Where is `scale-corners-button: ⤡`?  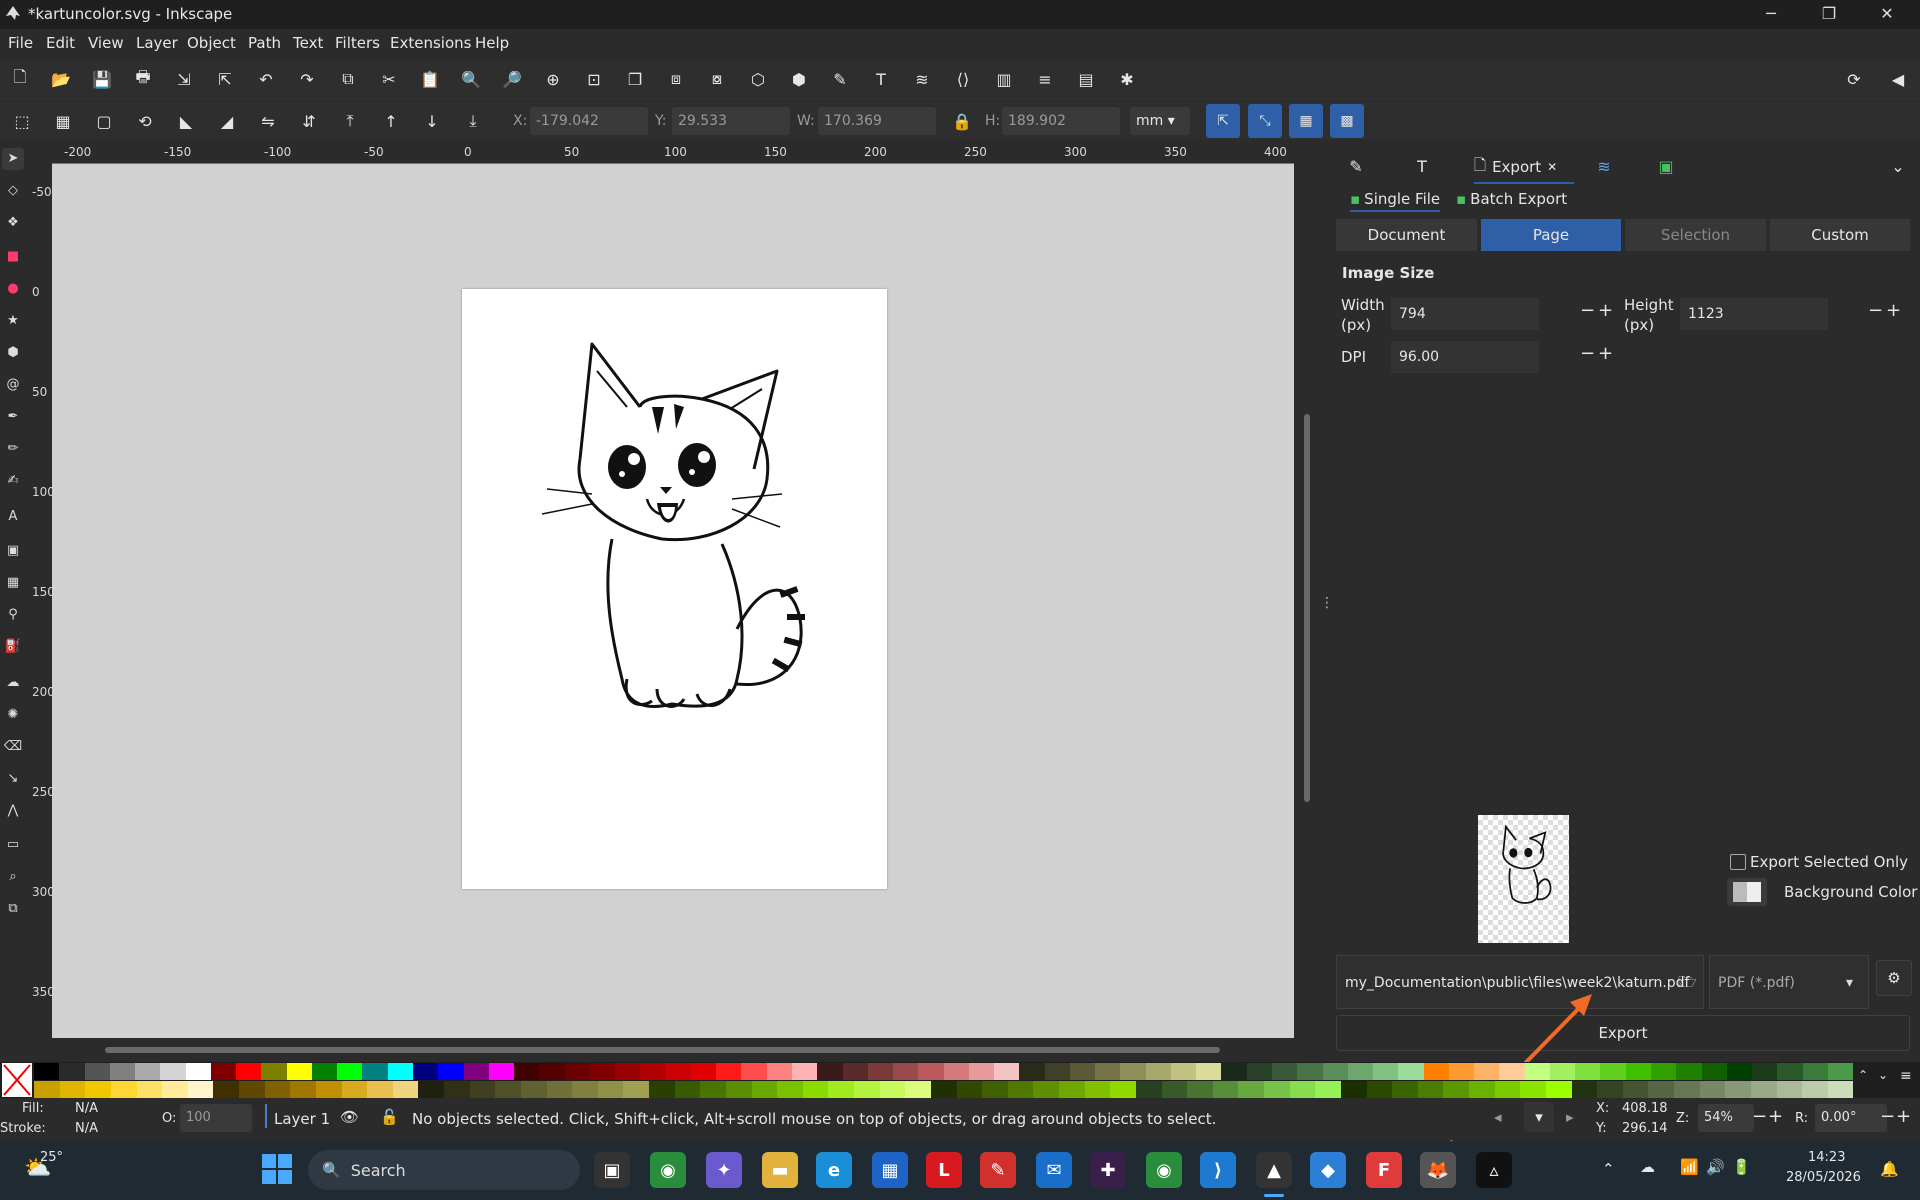
scale-corners-button: ⤡ is located at coordinates (1265, 121).